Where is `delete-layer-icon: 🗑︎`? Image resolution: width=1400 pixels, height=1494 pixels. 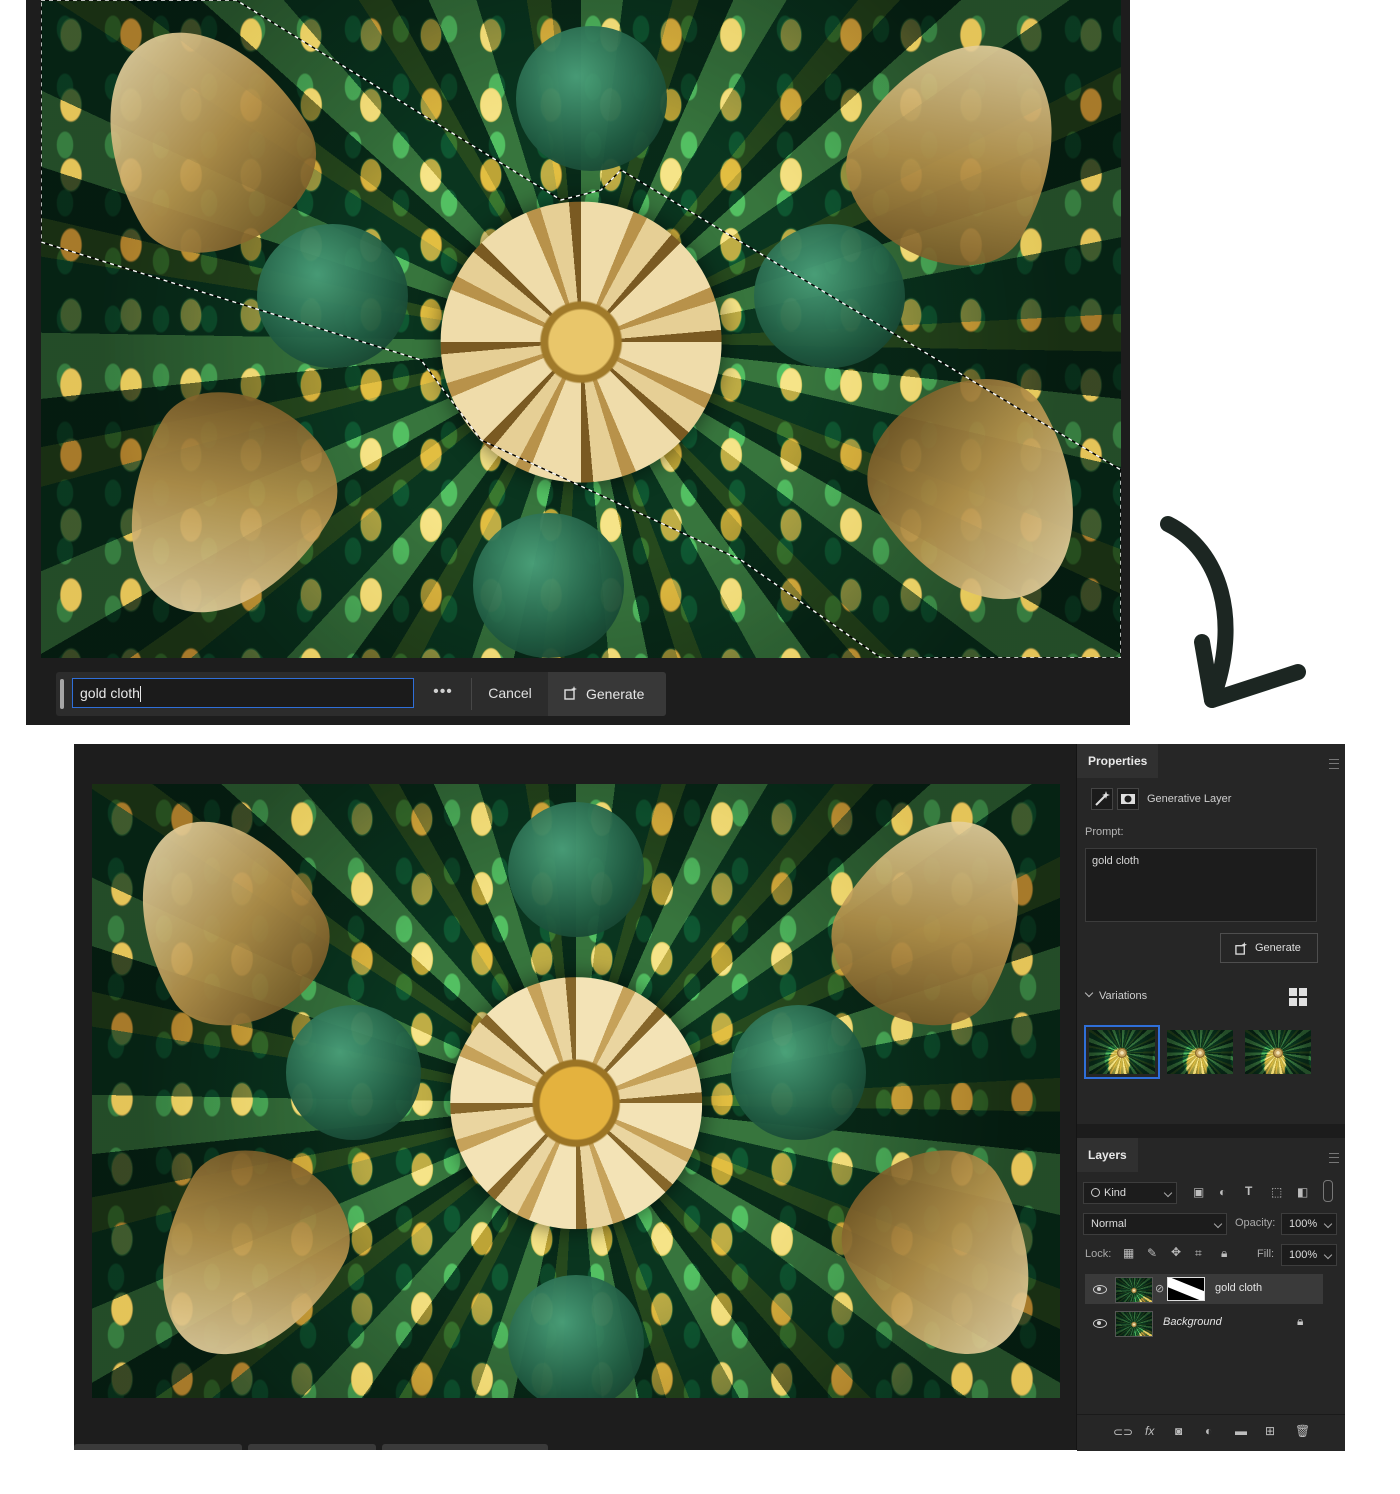 delete-layer-icon: 🗑︎ is located at coordinates (1302, 1431).